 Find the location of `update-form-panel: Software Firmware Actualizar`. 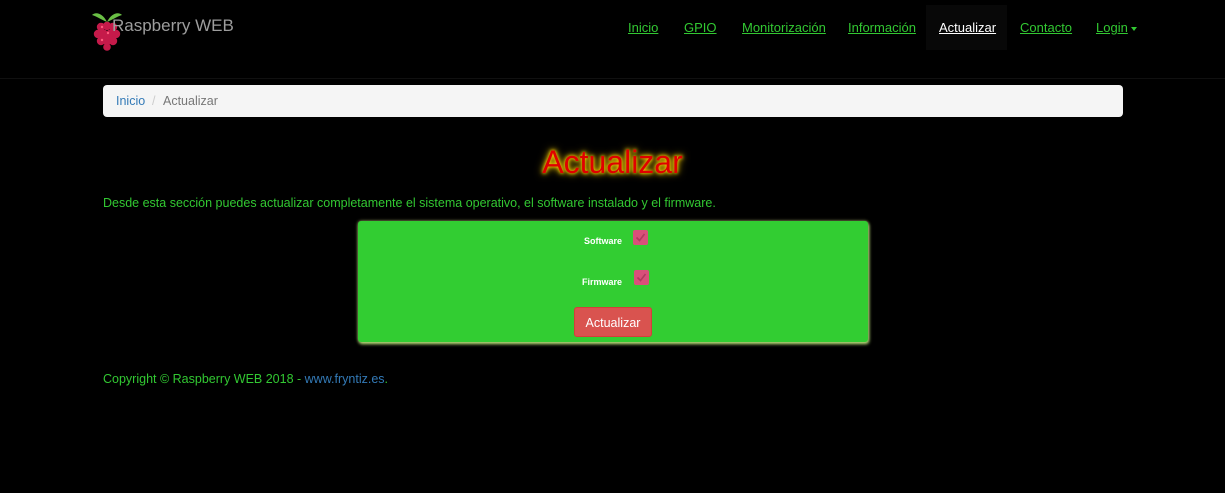

update-form-panel: Software Firmware Actualizar is located at coordinates (613, 281).